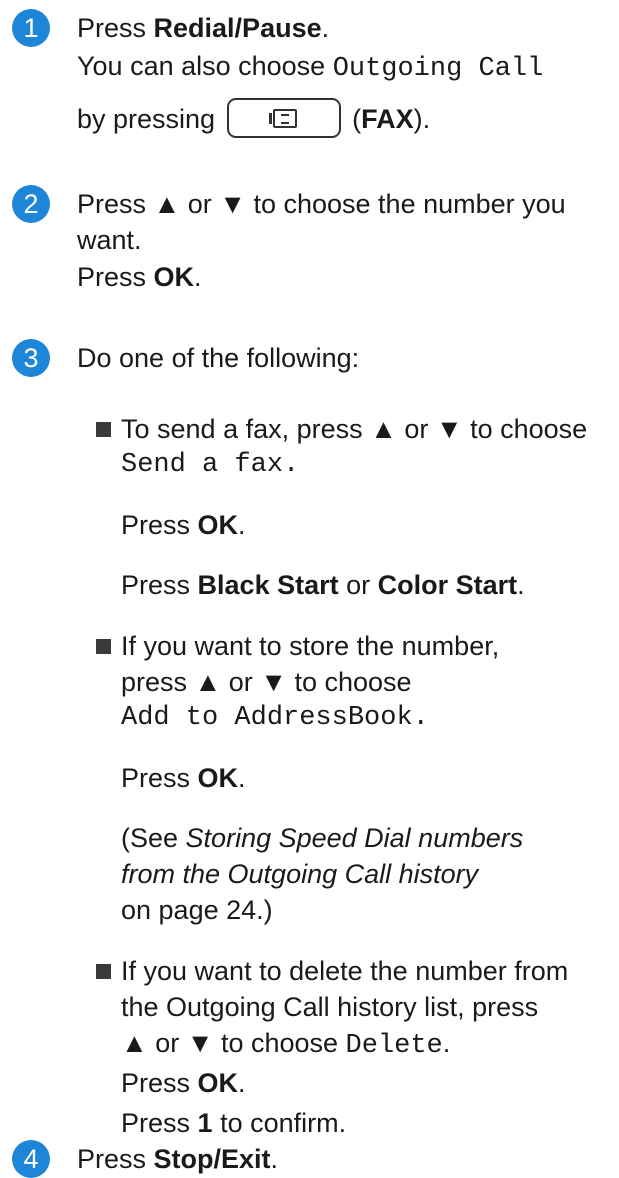 The height and width of the screenshot is (1178, 619). What do you see at coordinates (31, 28) in the screenshot?
I see `step-number-1: 1` at bounding box center [31, 28].